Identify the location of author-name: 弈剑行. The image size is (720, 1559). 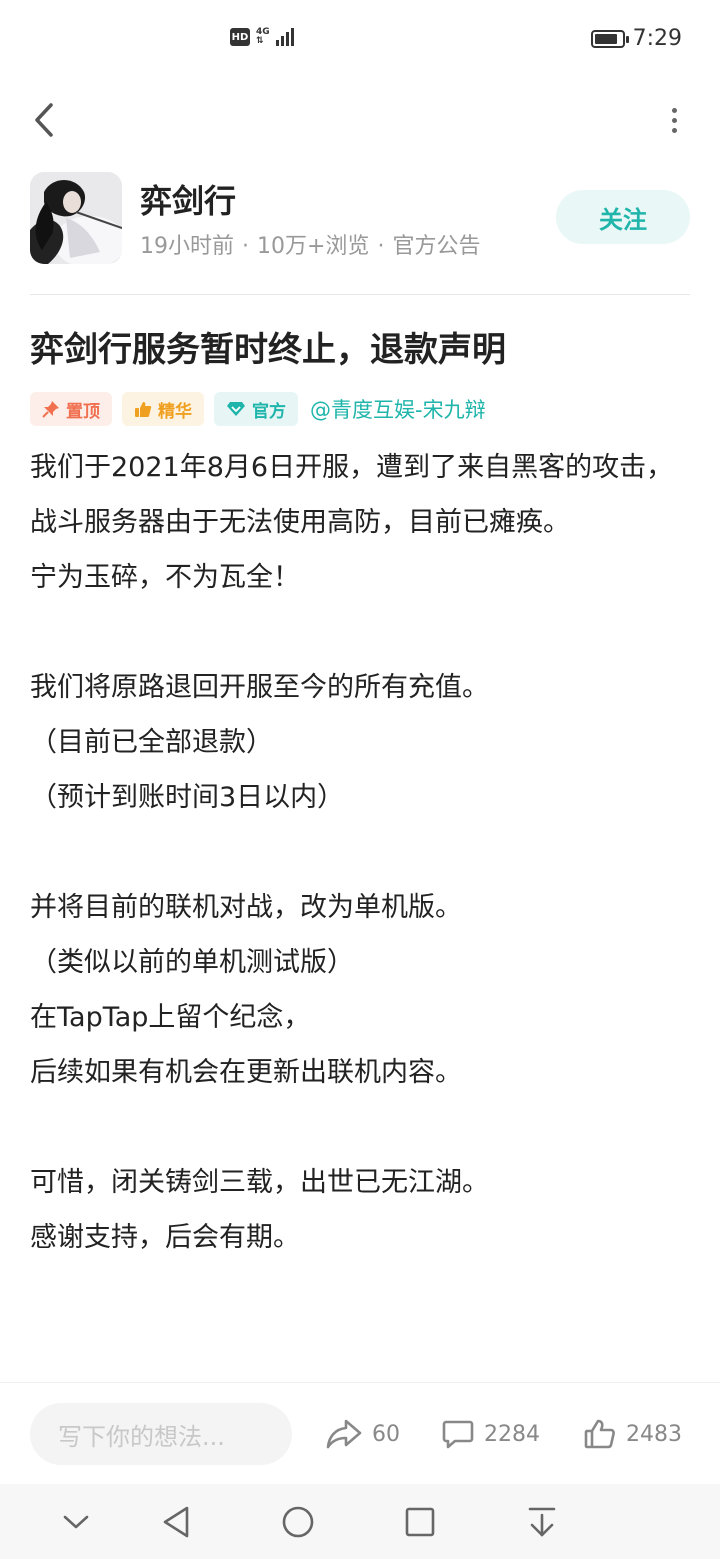
(188, 199).